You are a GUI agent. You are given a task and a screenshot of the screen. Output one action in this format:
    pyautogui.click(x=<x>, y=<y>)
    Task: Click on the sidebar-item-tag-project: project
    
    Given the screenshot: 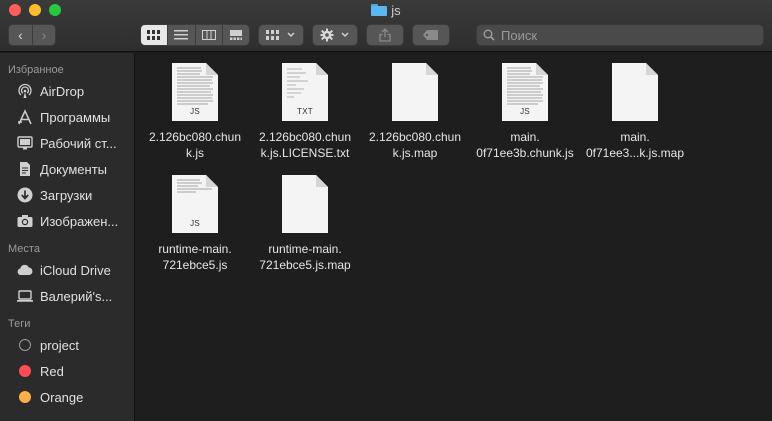 What is the action you would take?
    pyautogui.click(x=67, y=345)
    